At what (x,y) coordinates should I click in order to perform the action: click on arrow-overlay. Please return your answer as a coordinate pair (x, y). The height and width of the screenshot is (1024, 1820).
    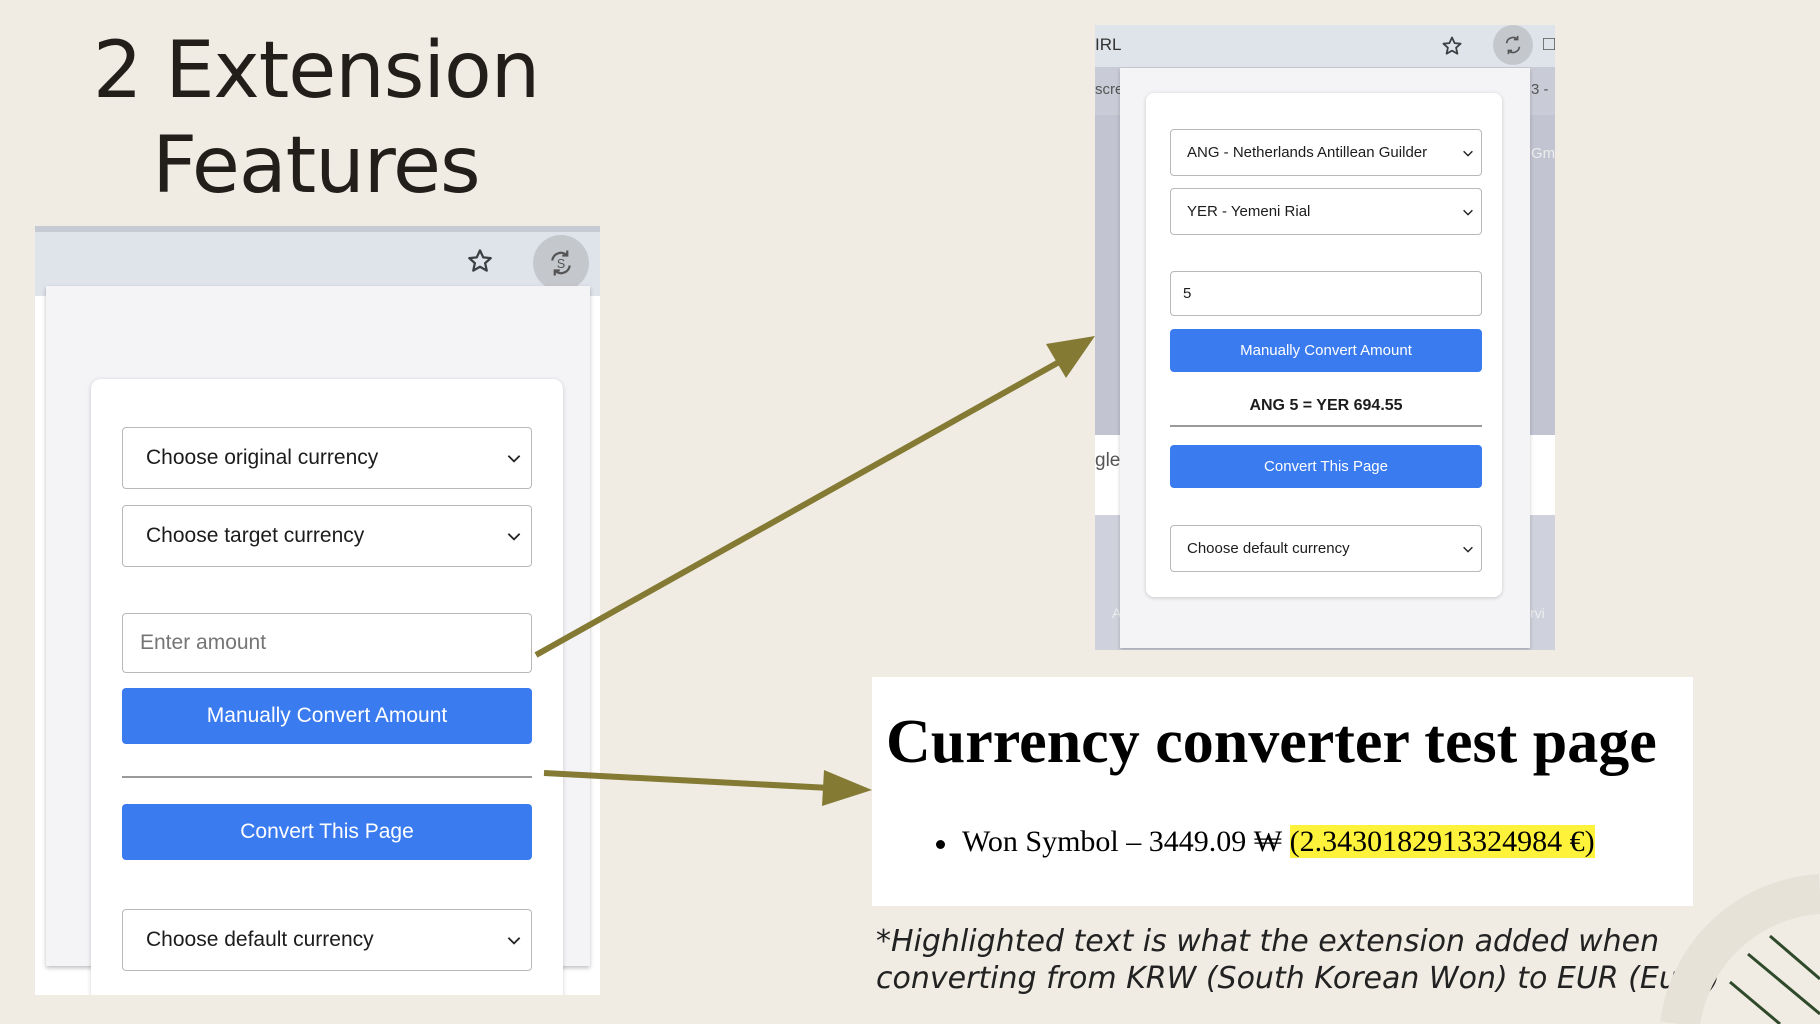
    Looking at the image, I should click on (814, 571).